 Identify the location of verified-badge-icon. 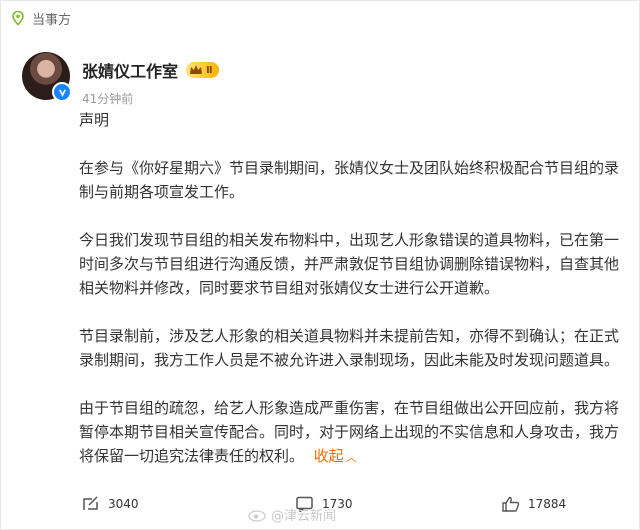
(62, 92).